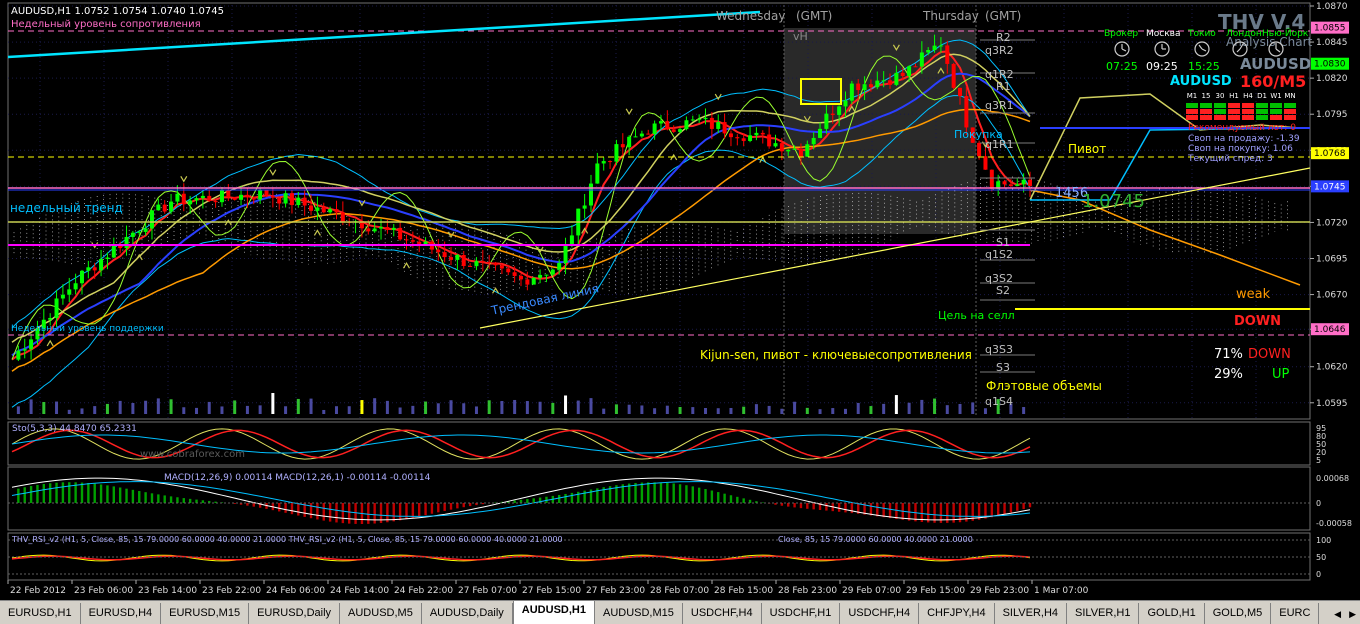 This screenshot has width=1360, height=624. What do you see at coordinates (1332, 478) in the screenshot?
I see `macd-tick-label: 0.00068` at bounding box center [1332, 478].